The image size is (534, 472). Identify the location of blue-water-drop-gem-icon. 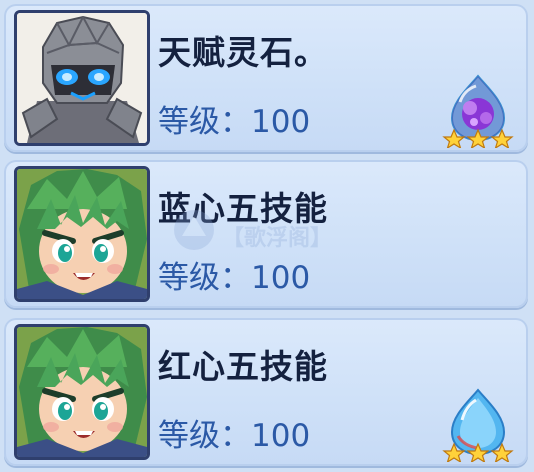
(478, 424).